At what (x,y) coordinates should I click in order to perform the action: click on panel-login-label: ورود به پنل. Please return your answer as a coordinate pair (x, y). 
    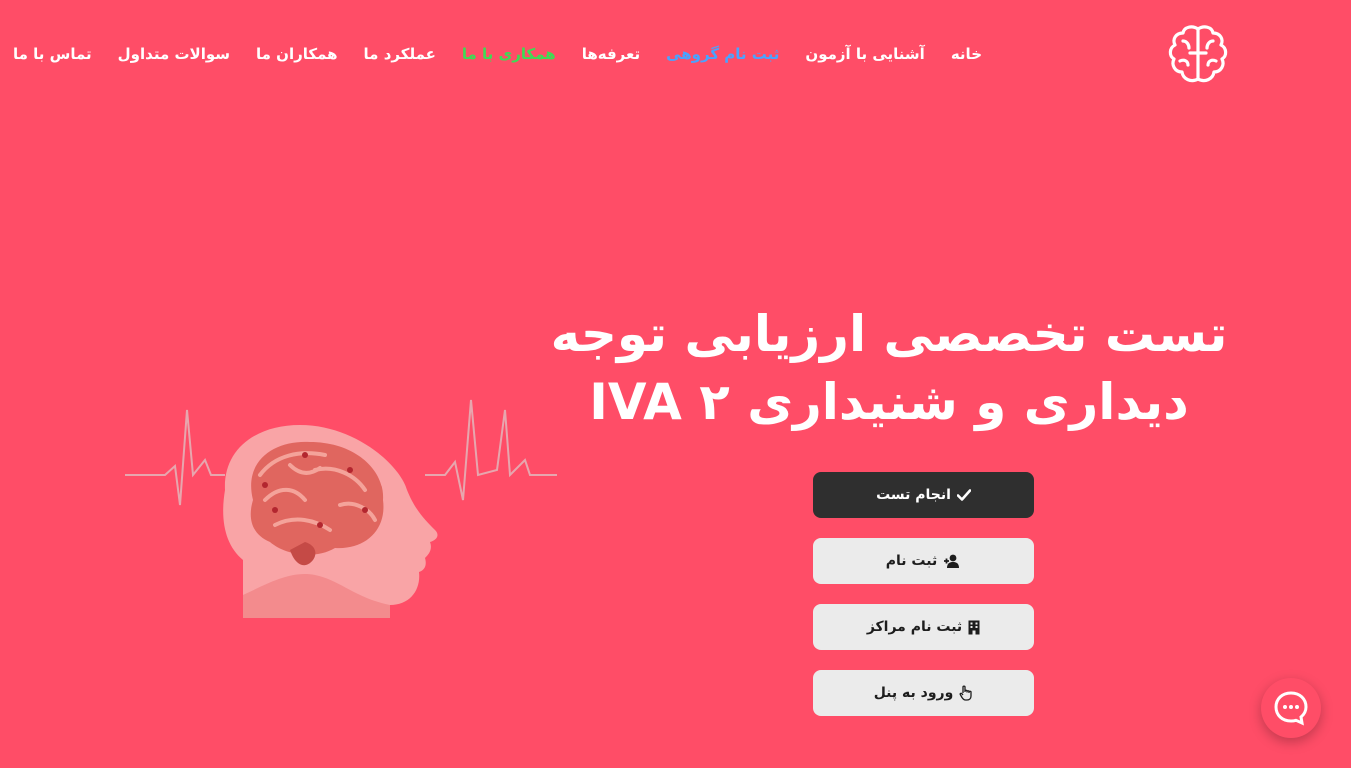
    Looking at the image, I should click on (913, 693).